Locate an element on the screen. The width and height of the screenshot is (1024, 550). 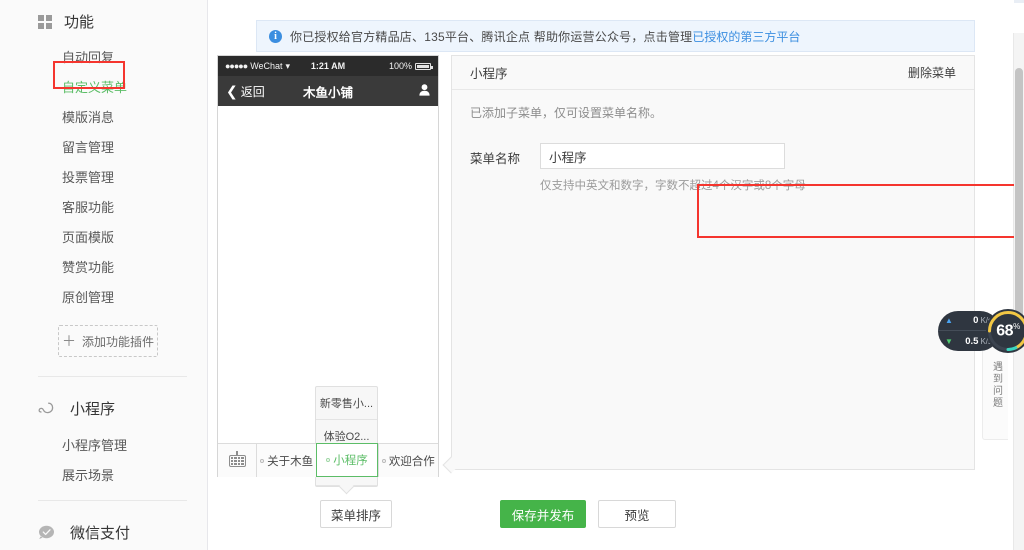
gauge-unit: % is located at coordinates (1016, 326).